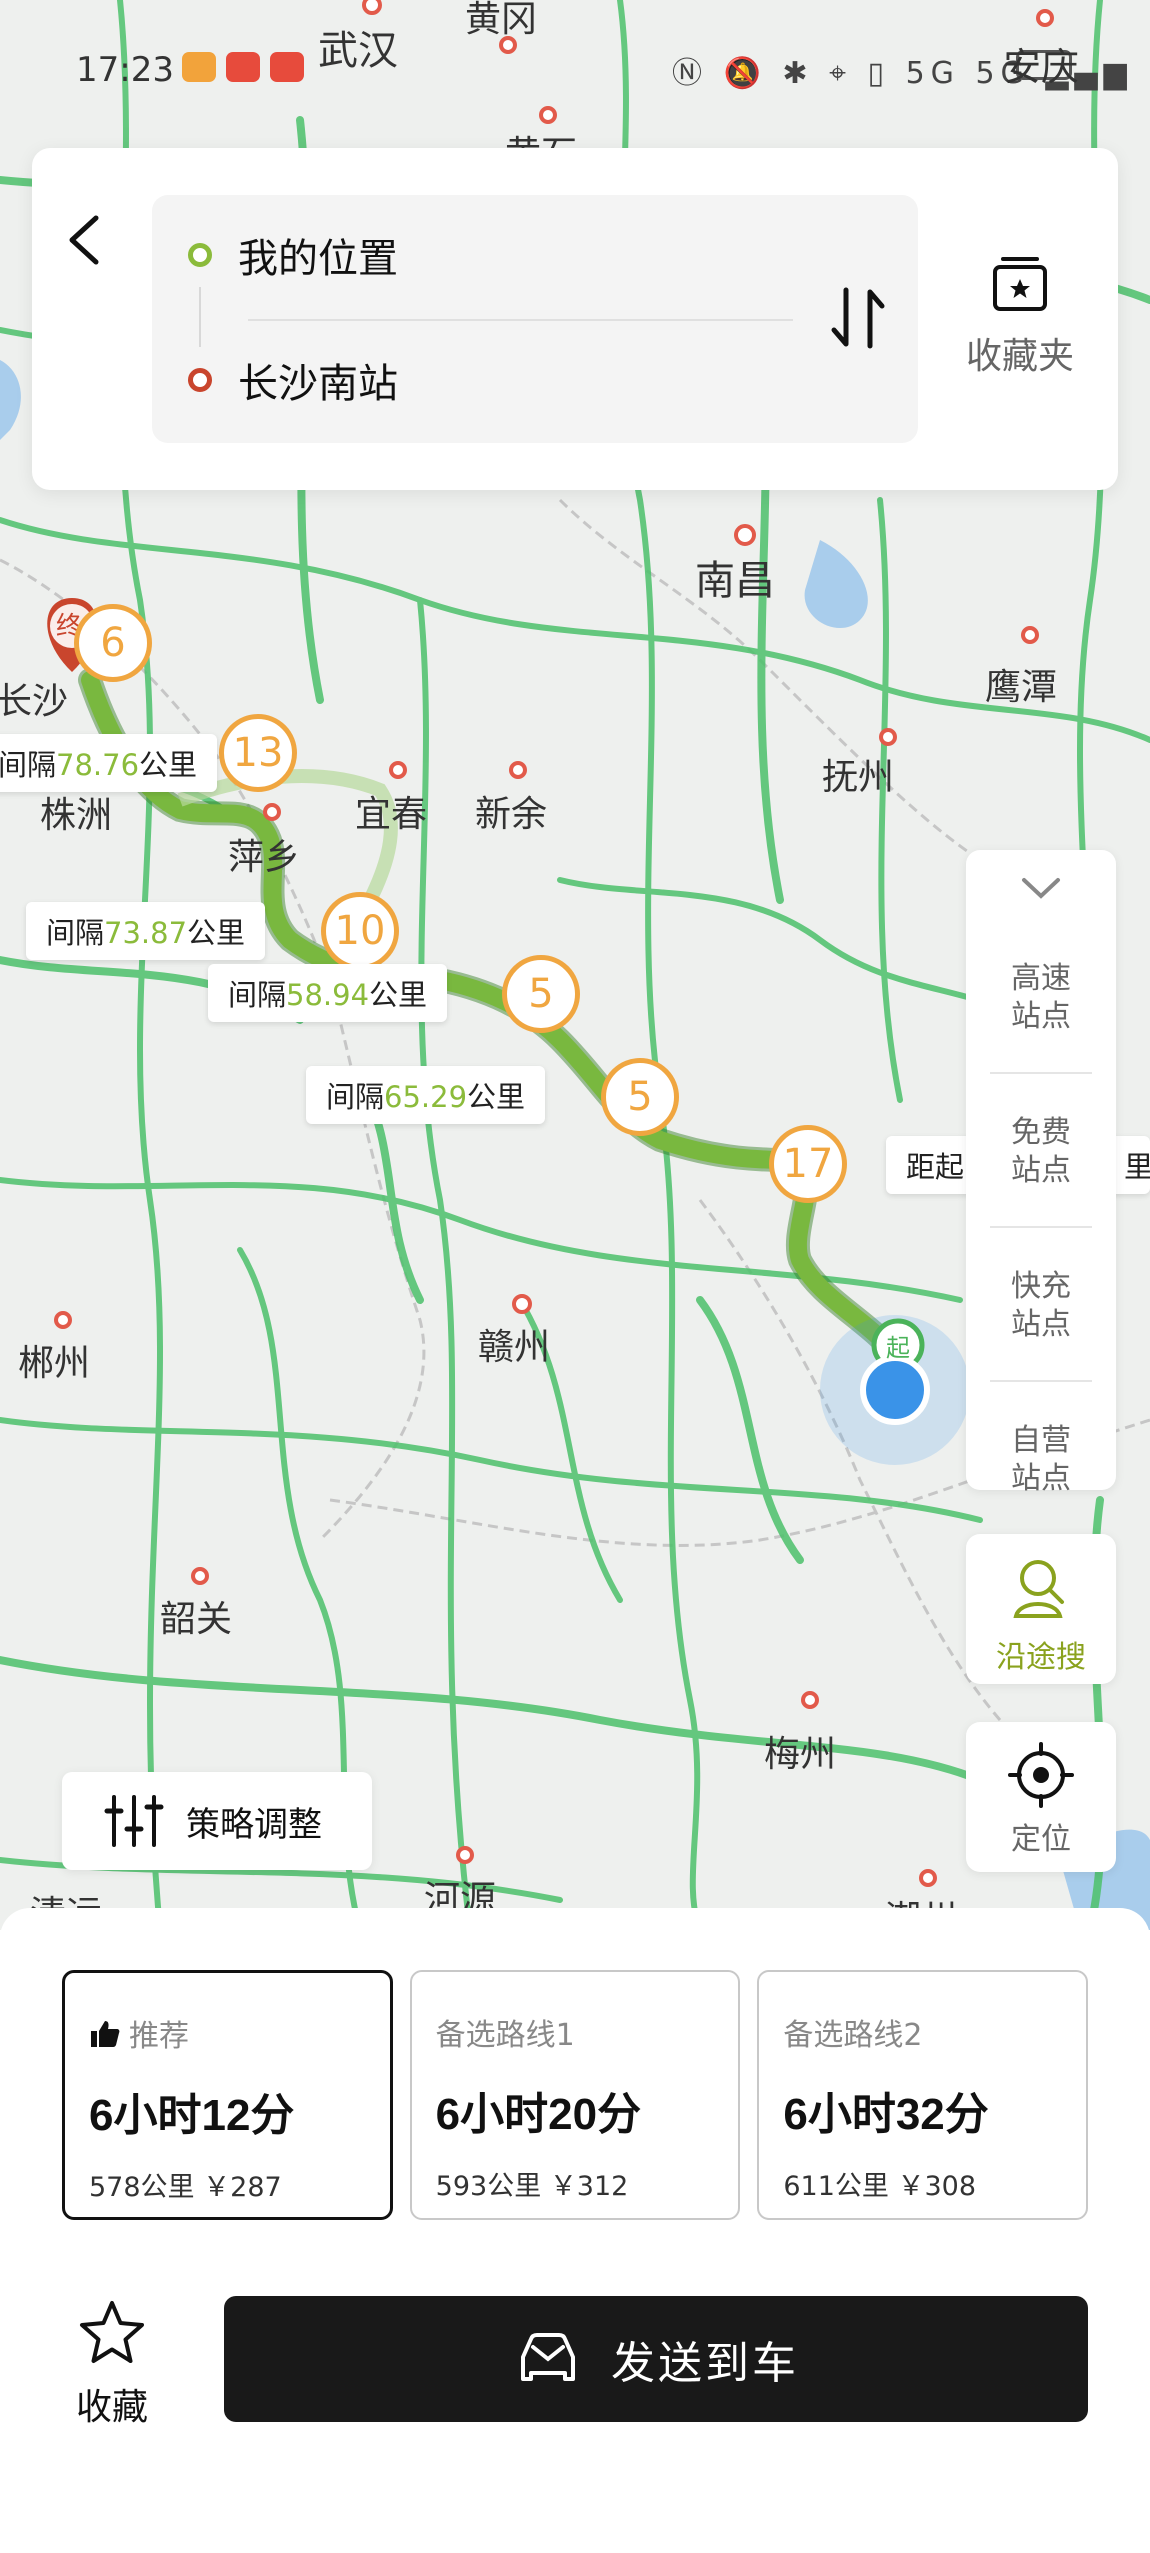  What do you see at coordinates (836, 2186) in the screenshot?
I see `route-distance: 611公里` at bounding box center [836, 2186].